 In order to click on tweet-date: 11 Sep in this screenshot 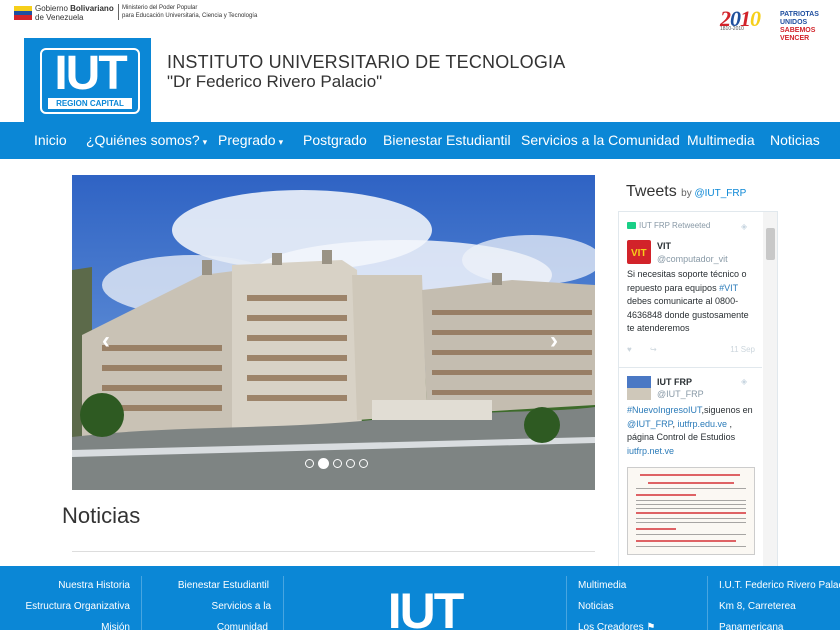, I will do `click(742, 349)`.